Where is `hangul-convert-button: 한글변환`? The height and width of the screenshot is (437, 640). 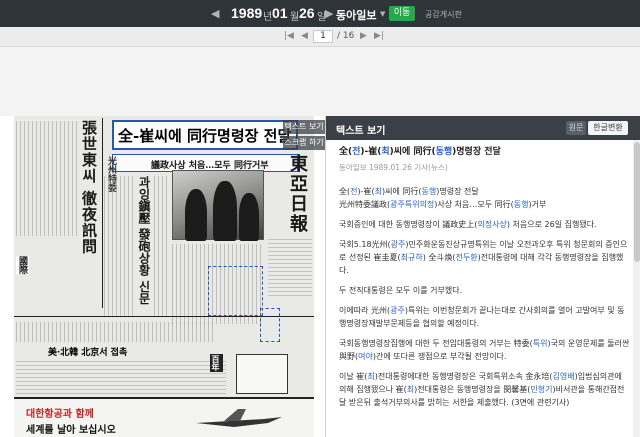 hangul-convert-button: 한글변환 is located at coordinates (608, 128).